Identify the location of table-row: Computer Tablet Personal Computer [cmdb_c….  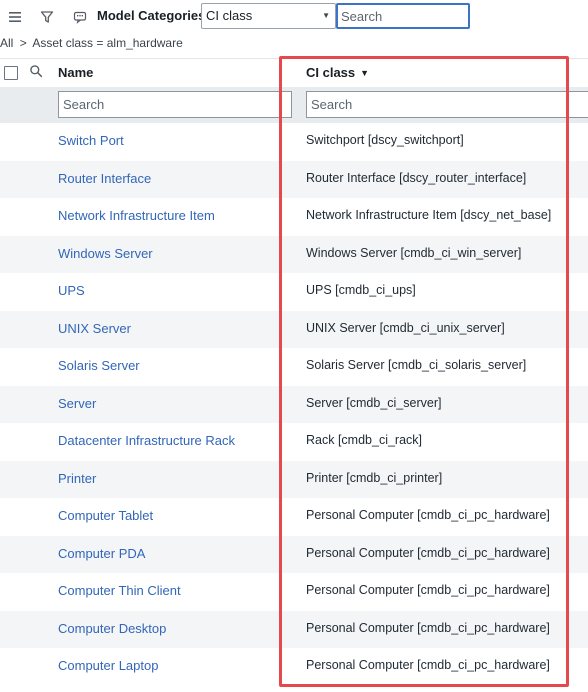
(294, 517).